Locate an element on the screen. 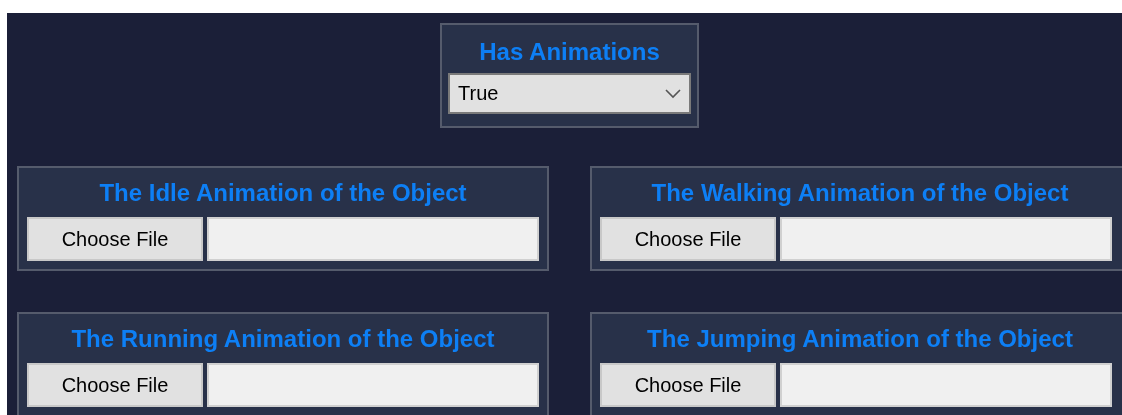  chevron-icon is located at coordinates (673, 93).